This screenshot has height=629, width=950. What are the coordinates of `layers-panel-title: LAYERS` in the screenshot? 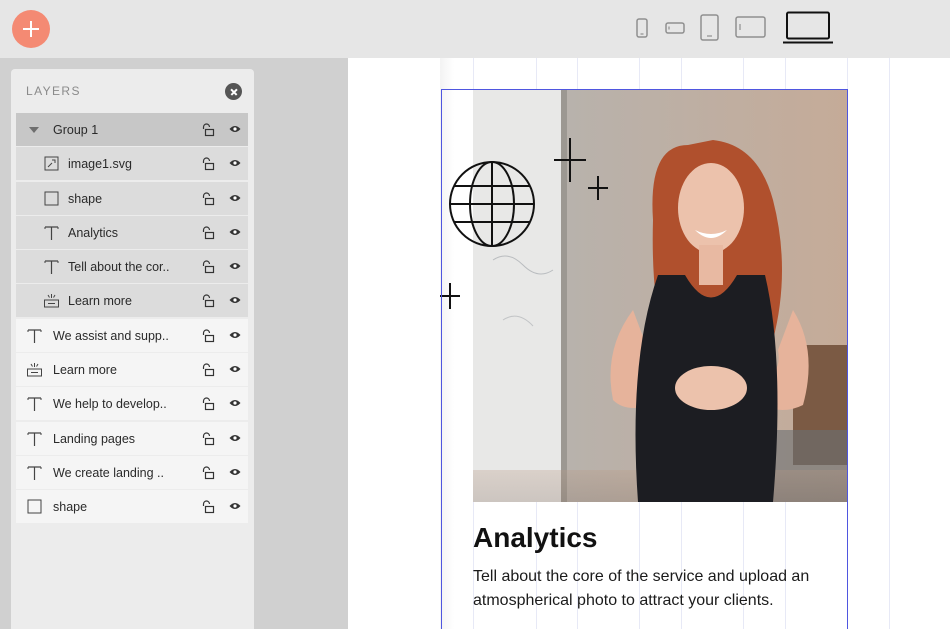 It's located at (53, 91).